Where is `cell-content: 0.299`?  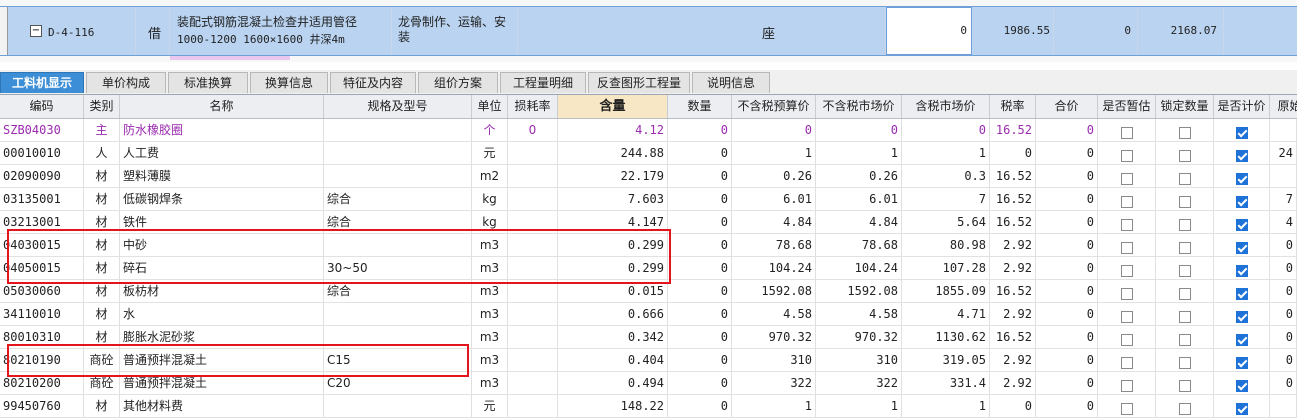
cell-content: 0.299 is located at coordinates (613, 245).